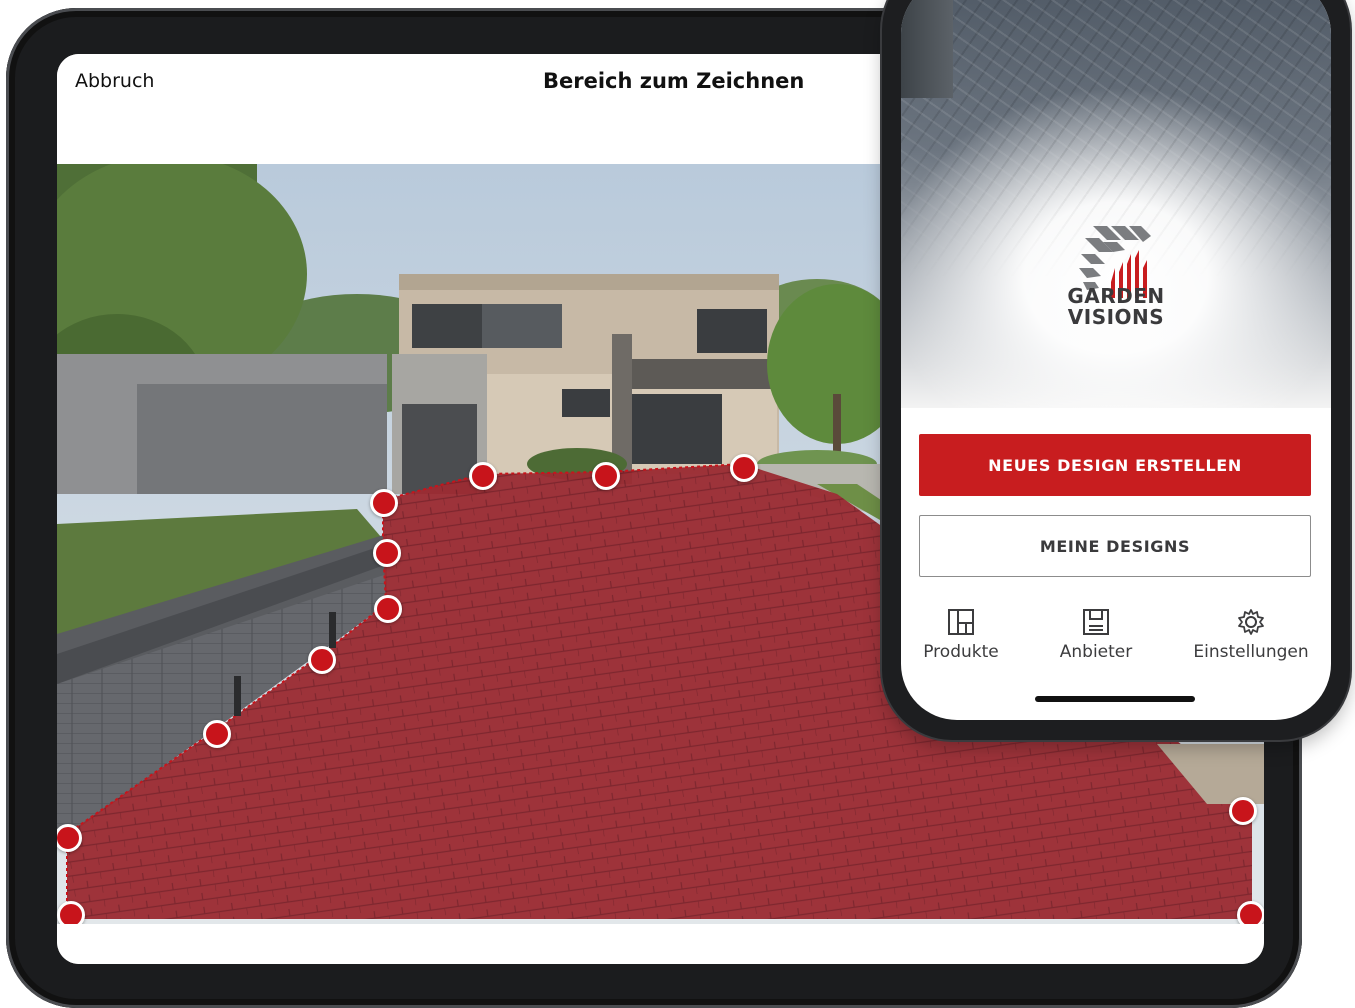 The image size is (1355, 1008). What do you see at coordinates (1116, 296) in the screenshot?
I see `brand-line-1: GARDEN` at bounding box center [1116, 296].